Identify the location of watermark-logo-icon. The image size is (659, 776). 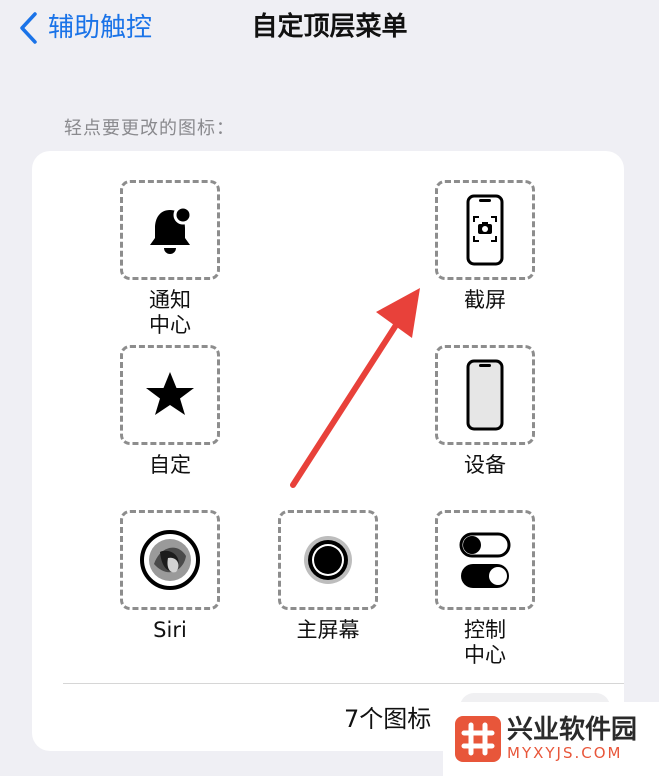
(478, 739).